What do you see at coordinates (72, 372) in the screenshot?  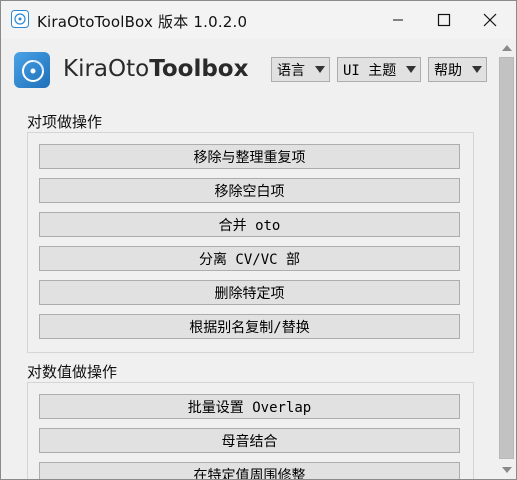 I see `section-title-values: 对数值做操作` at bounding box center [72, 372].